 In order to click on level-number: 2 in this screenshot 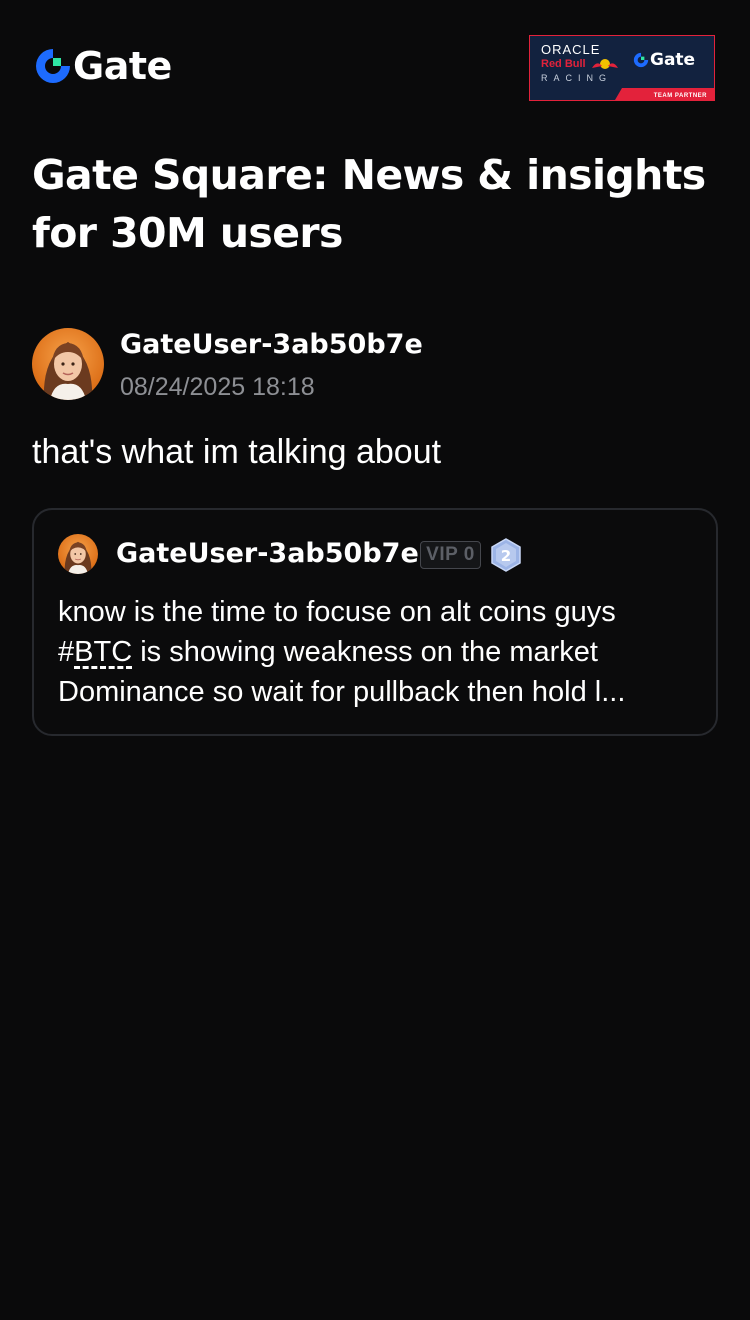, I will do `click(506, 556)`.